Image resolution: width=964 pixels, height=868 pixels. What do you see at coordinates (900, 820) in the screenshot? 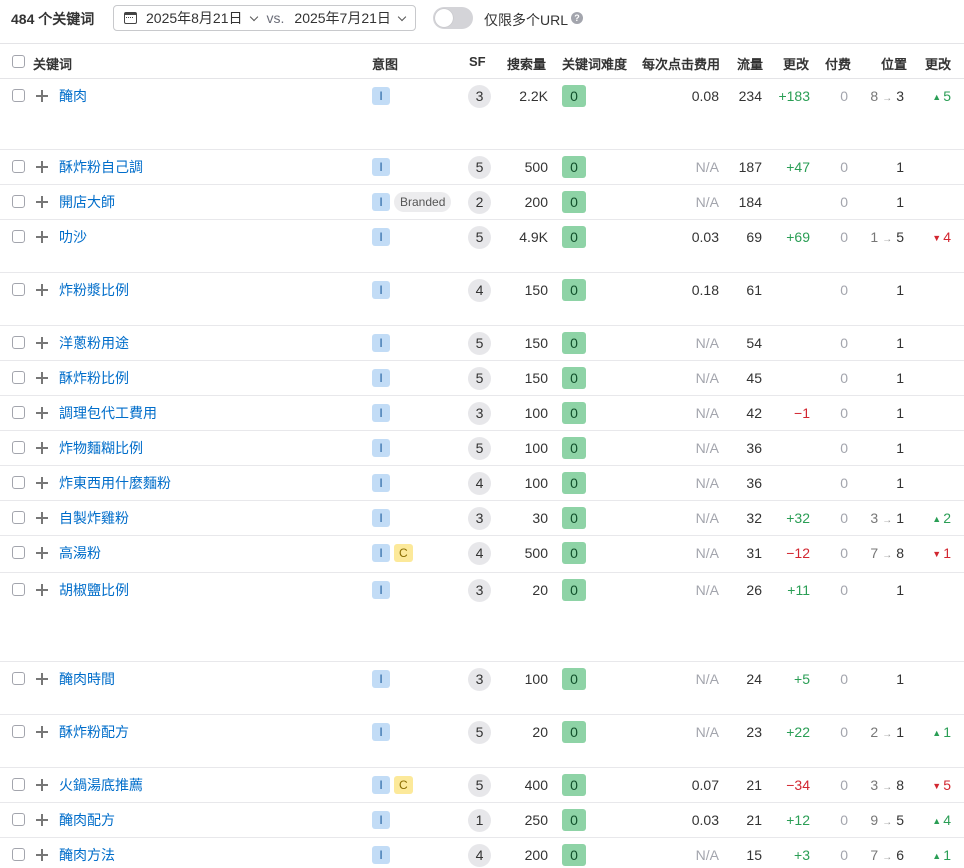
I see `position-to: 5` at bounding box center [900, 820].